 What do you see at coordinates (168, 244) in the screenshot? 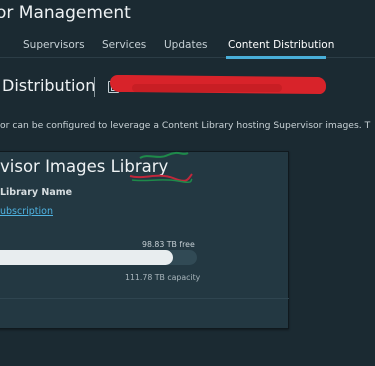
I see `storage-free-text: 98.83 TB free` at bounding box center [168, 244].